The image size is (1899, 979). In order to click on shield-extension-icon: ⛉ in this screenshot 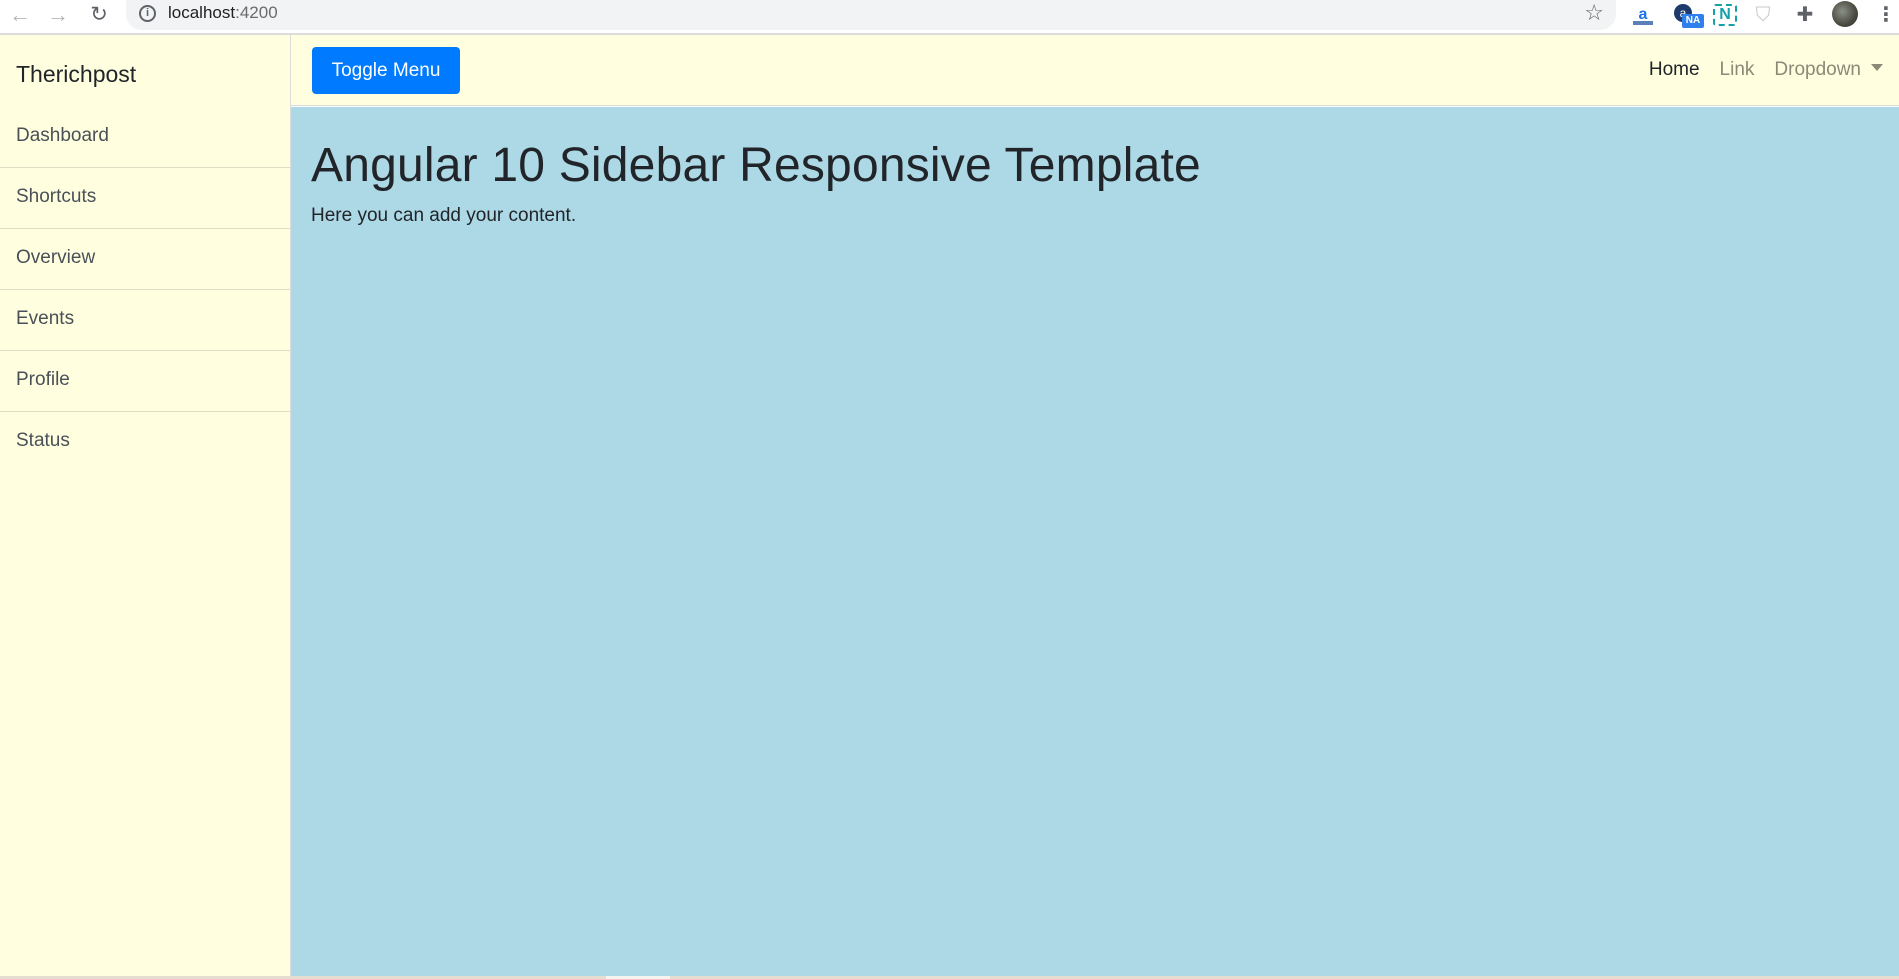, I will do `click(1763, 15)`.